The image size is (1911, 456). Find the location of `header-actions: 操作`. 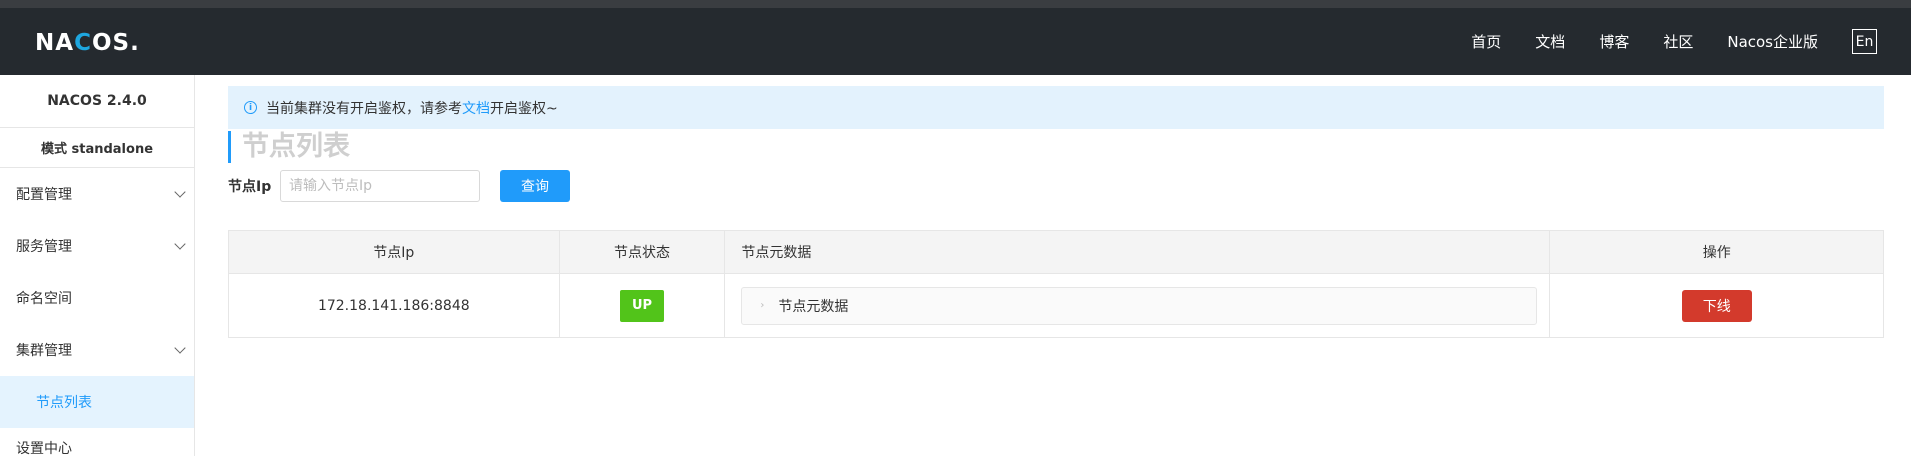

header-actions: 操作 is located at coordinates (1716, 253).